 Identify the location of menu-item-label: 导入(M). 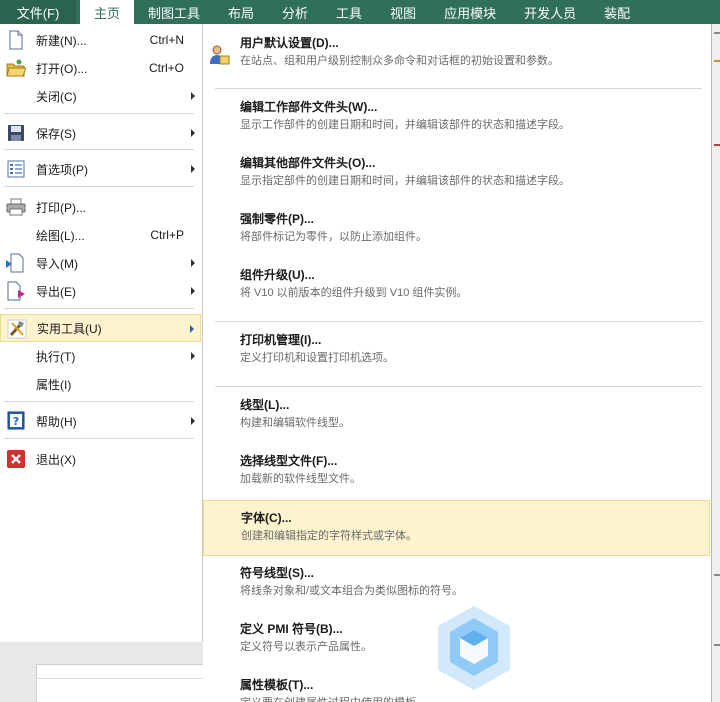
(57, 263).